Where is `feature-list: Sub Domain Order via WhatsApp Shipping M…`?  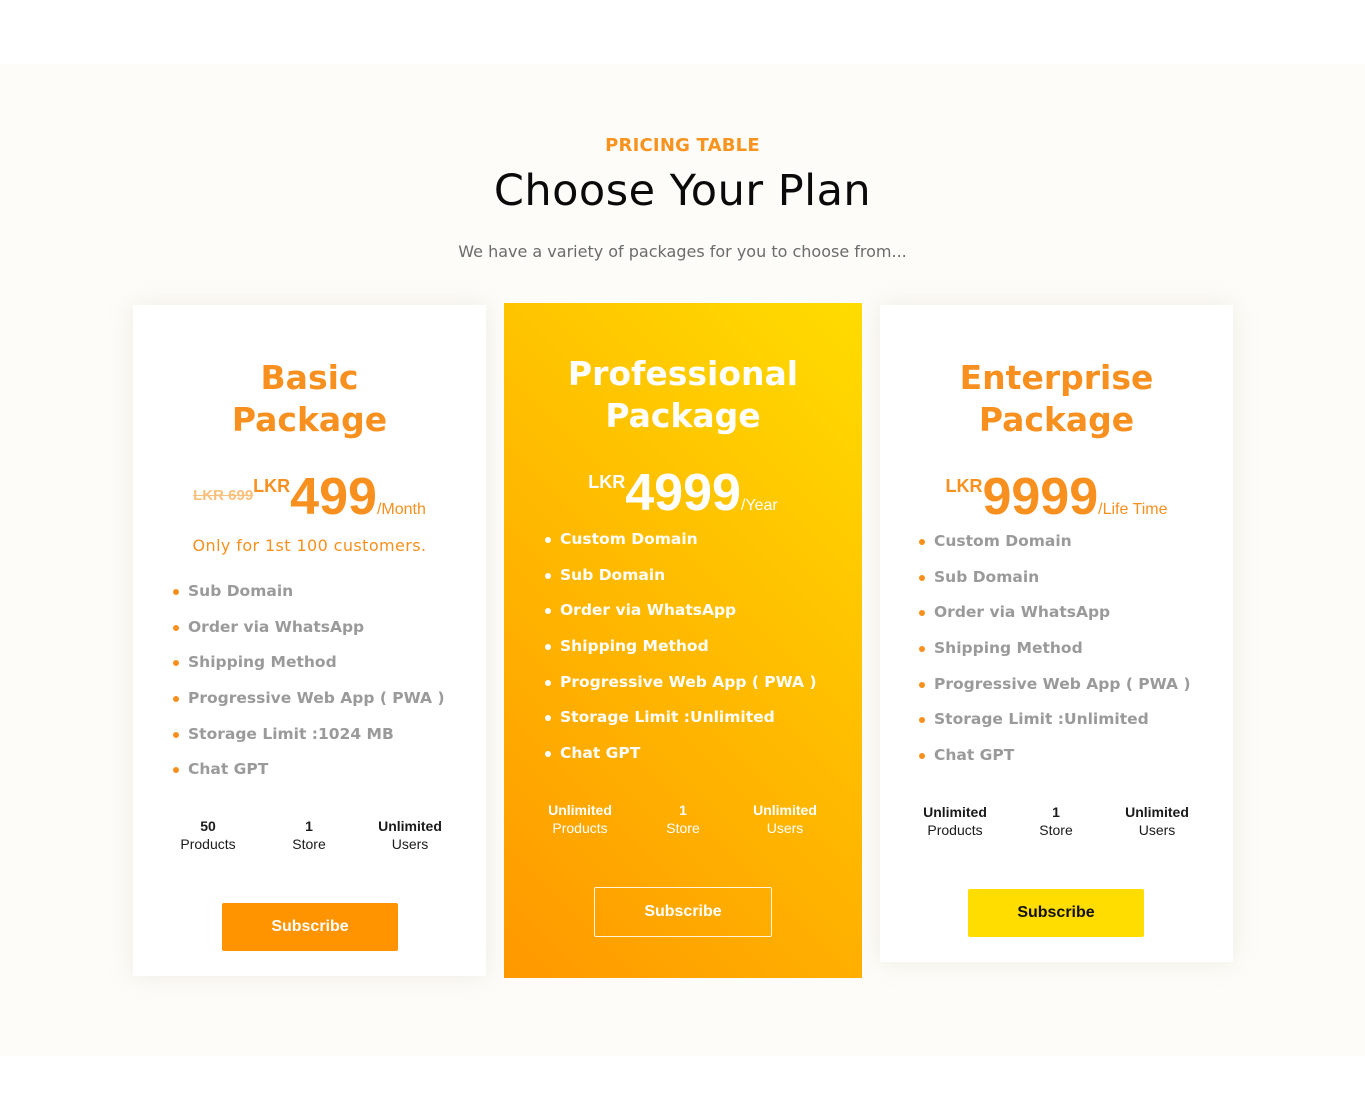
feature-list: Sub Domain Order via WhatsApp Shipping M… is located at coordinates (309, 681).